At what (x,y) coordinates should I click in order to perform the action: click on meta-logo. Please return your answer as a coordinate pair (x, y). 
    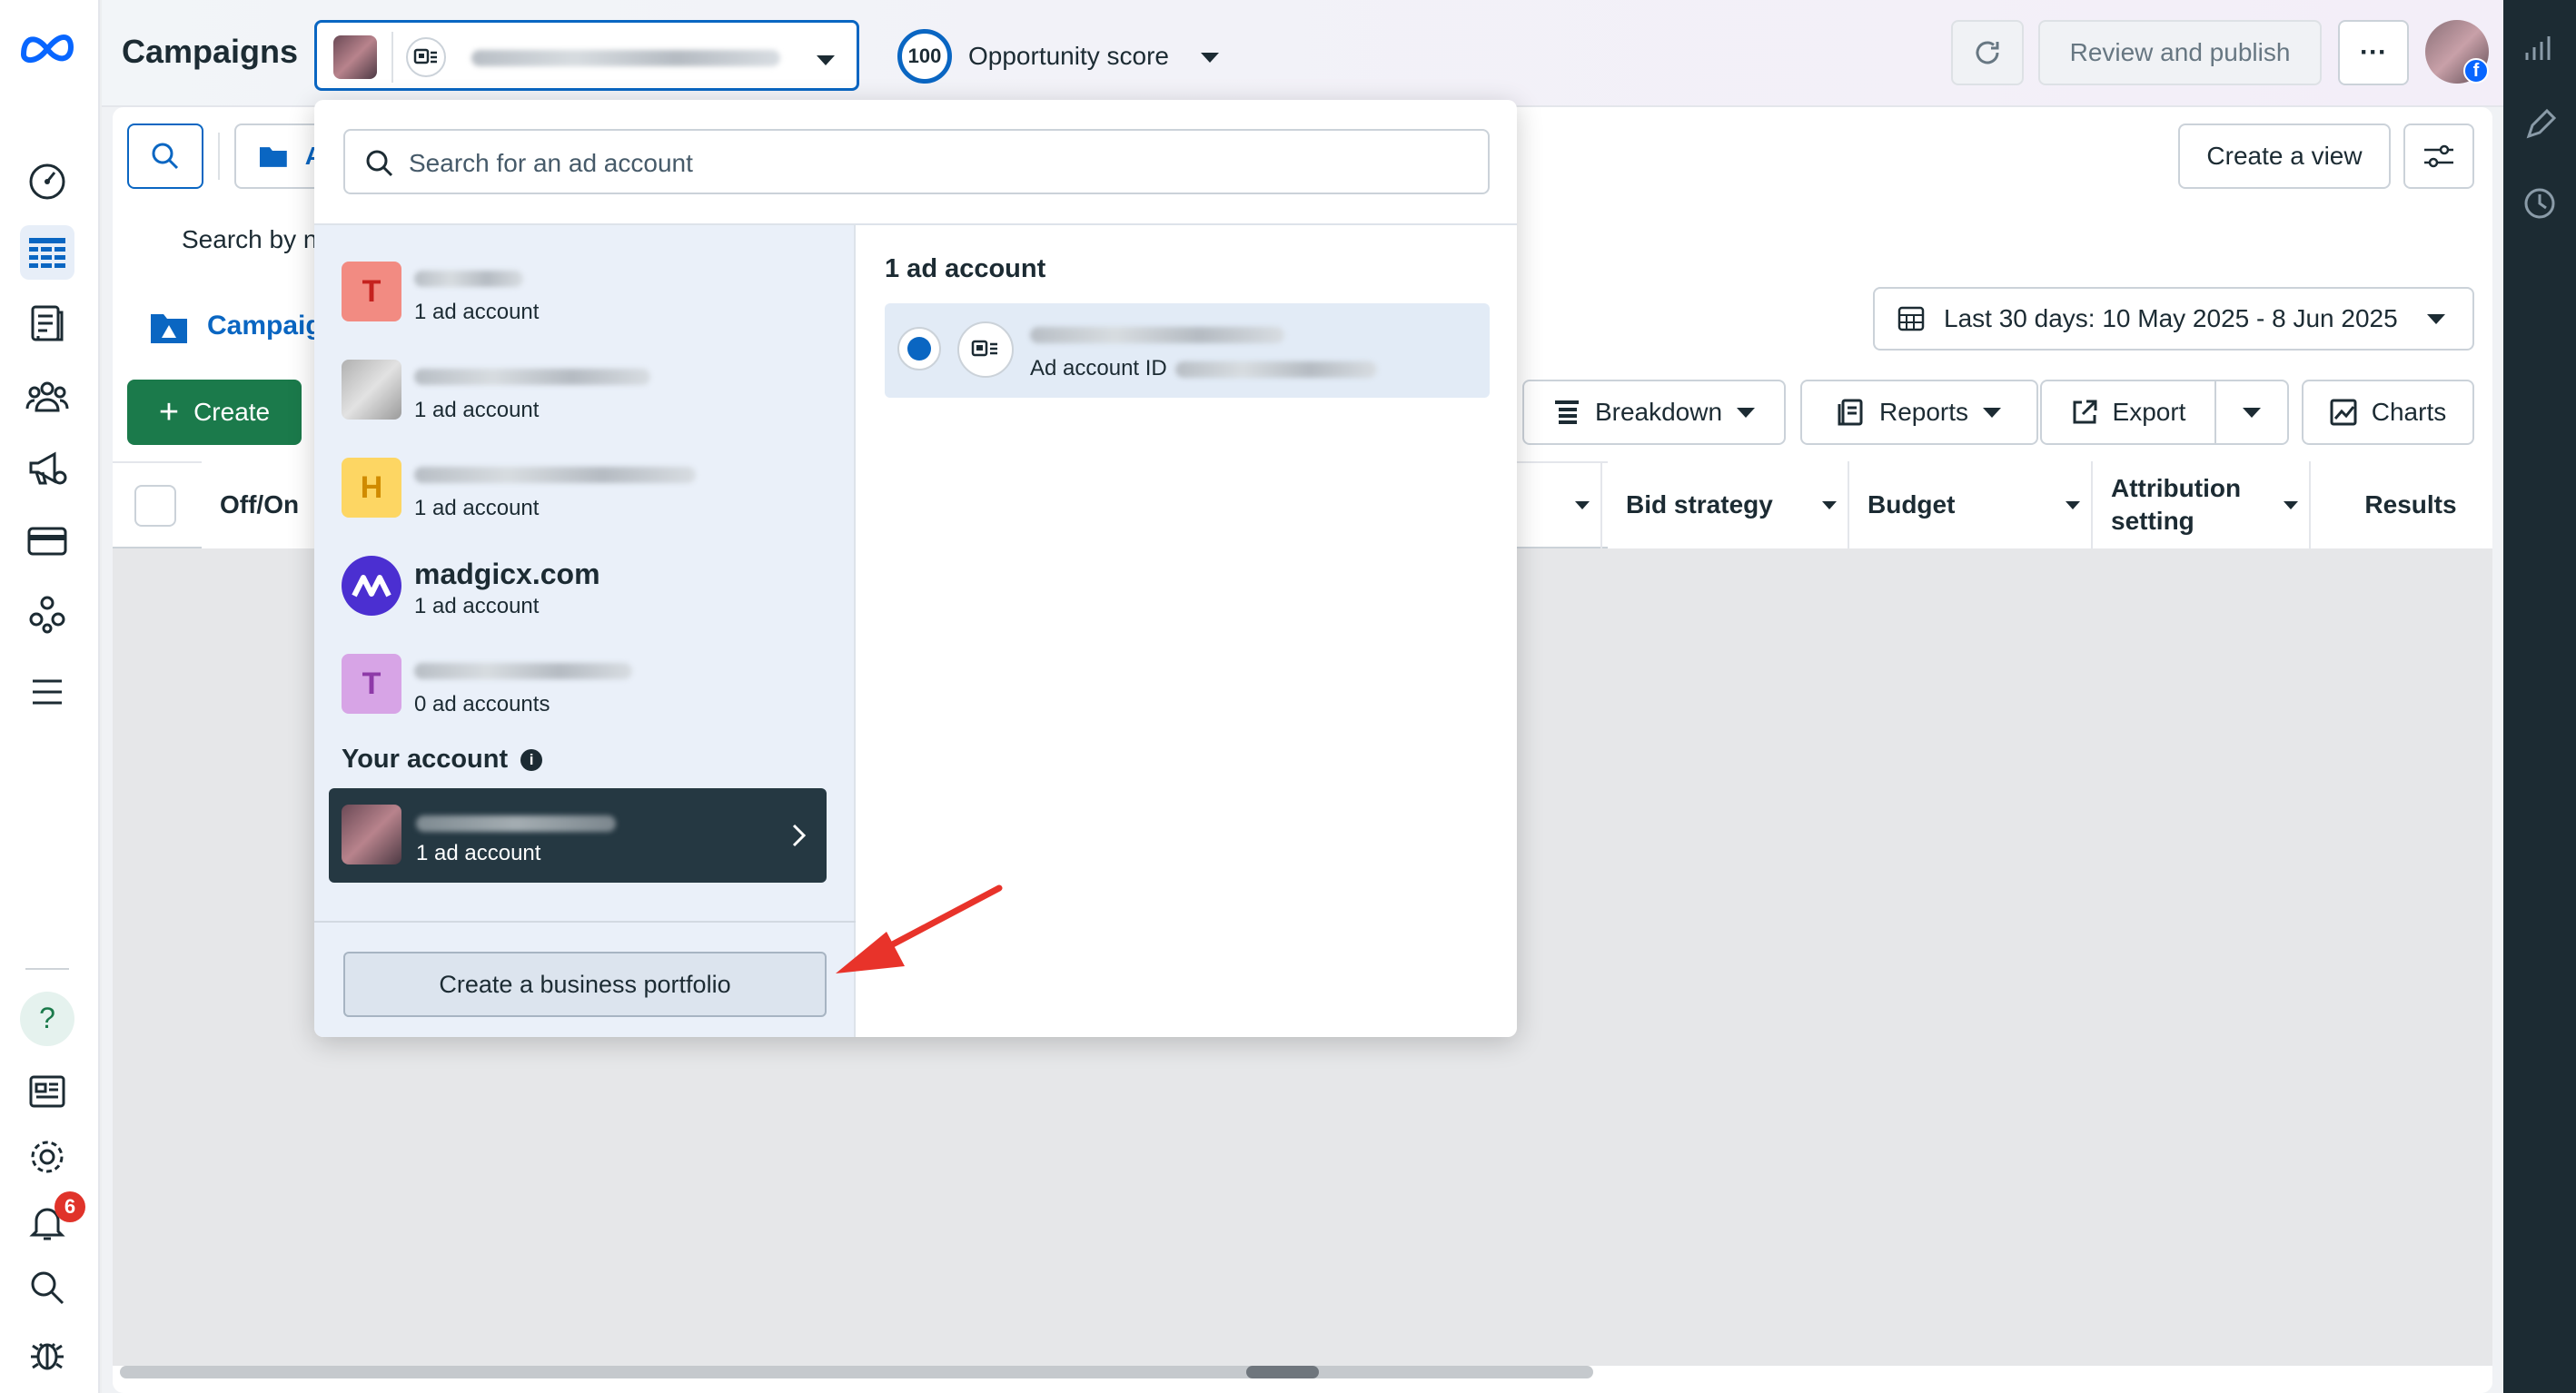
    Looking at the image, I should click on (47, 47).